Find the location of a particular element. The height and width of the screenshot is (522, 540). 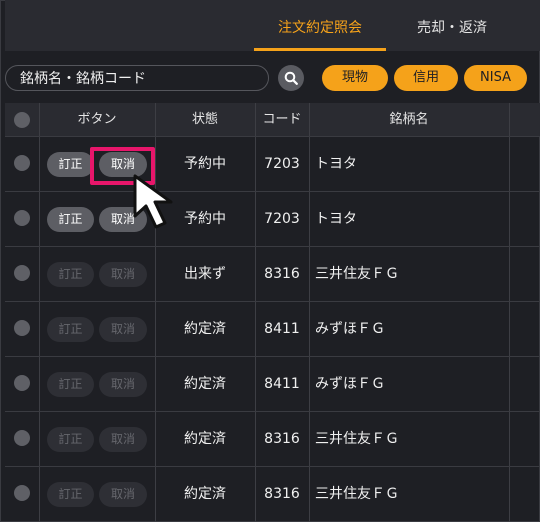

tab-sell-repay: 売却・返済 is located at coordinates (452, 25).